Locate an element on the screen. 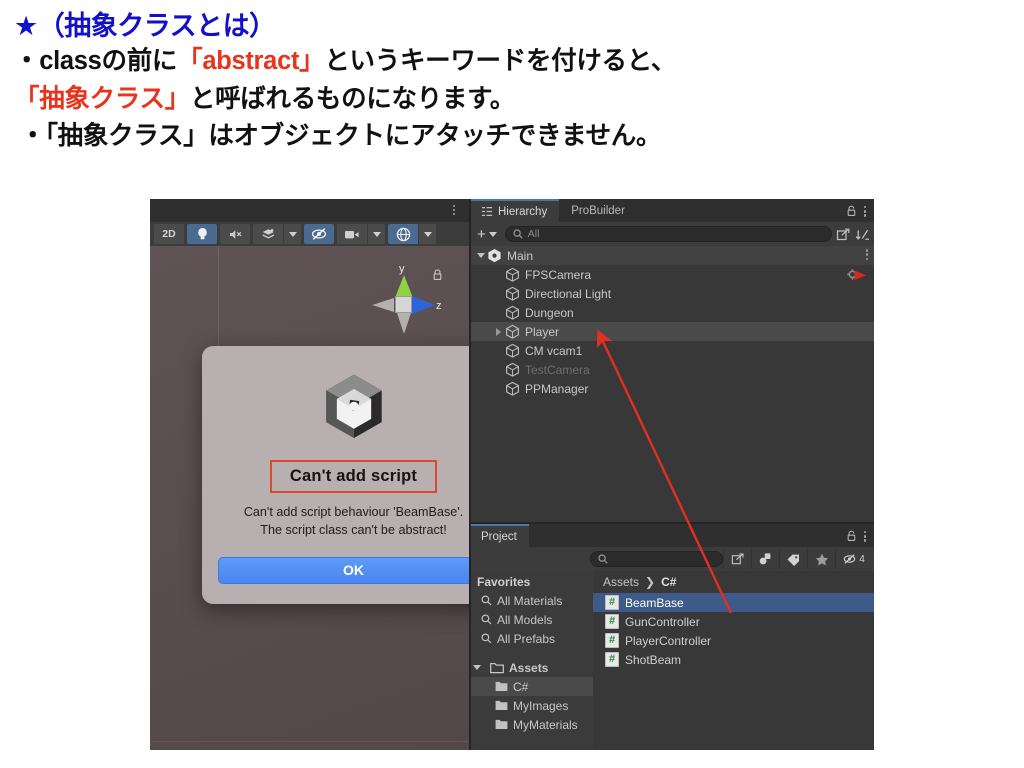  effects-layers-icon is located at coordinates (268, 233).